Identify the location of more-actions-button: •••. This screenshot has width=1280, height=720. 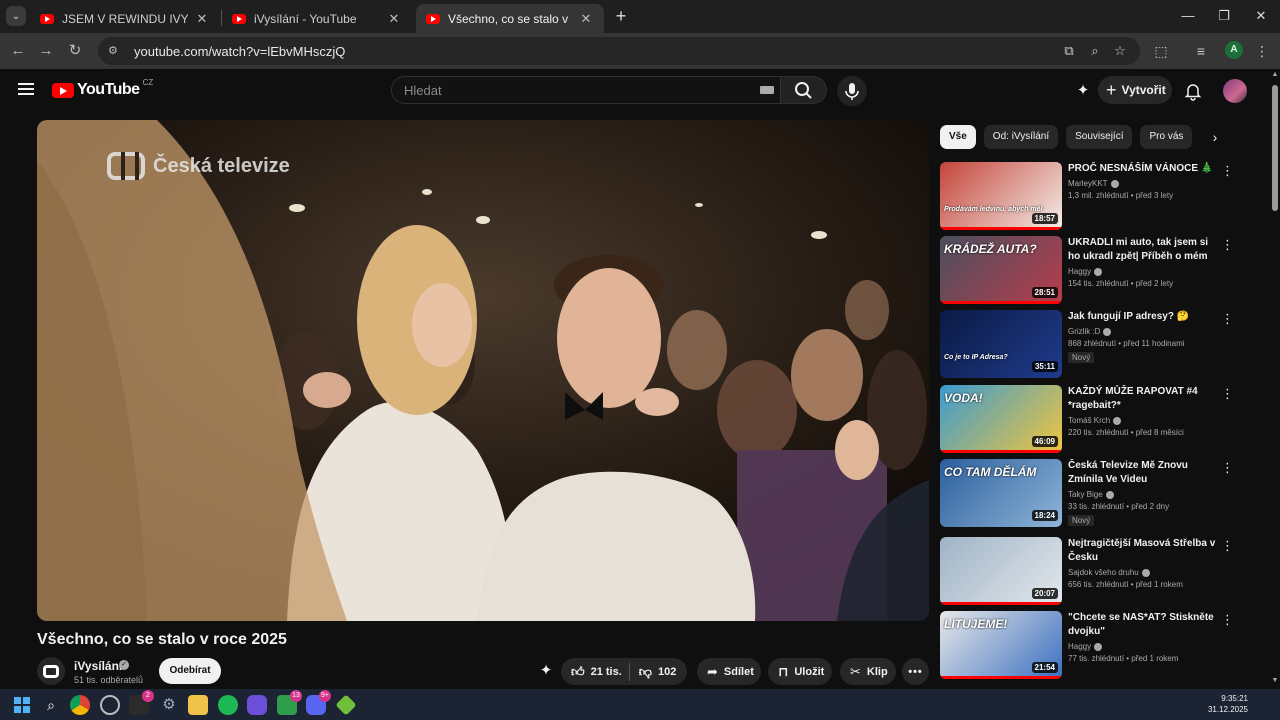
(915, 671).